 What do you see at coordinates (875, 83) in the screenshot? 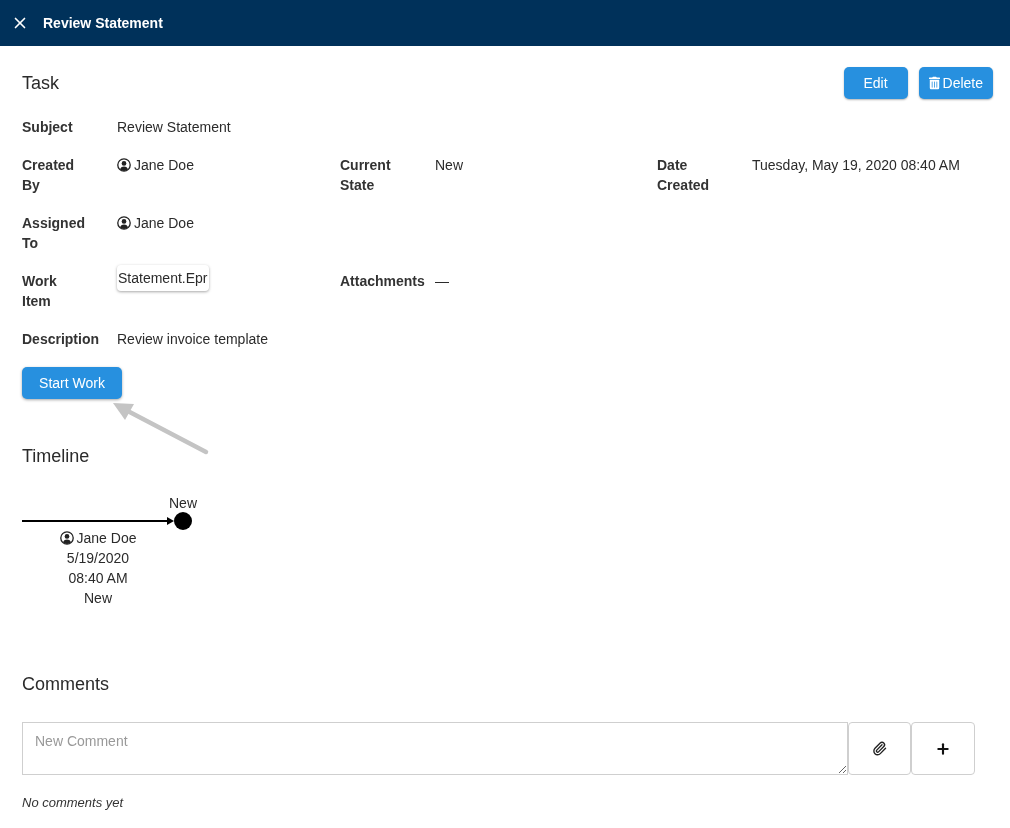
I see `edit-button: Edit` at bounding box center [875, 83].